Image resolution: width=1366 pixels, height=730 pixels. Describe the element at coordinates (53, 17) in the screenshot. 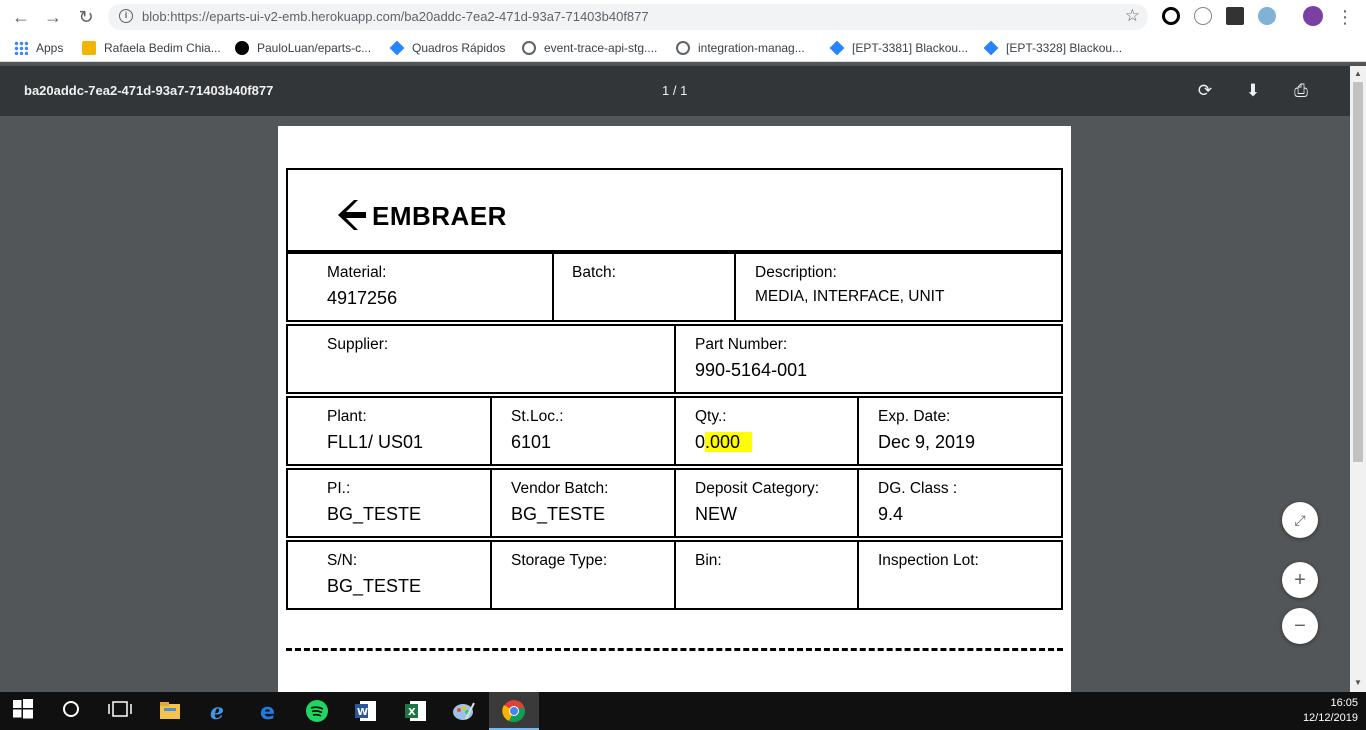

I see `forward-icon: →` at that location.